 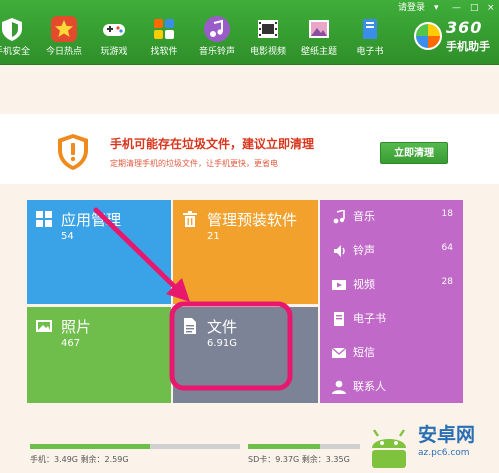 I want to click on phone-storage-text: 手机：3.49G 剩余：2.59G, so click(x=79, y=459).